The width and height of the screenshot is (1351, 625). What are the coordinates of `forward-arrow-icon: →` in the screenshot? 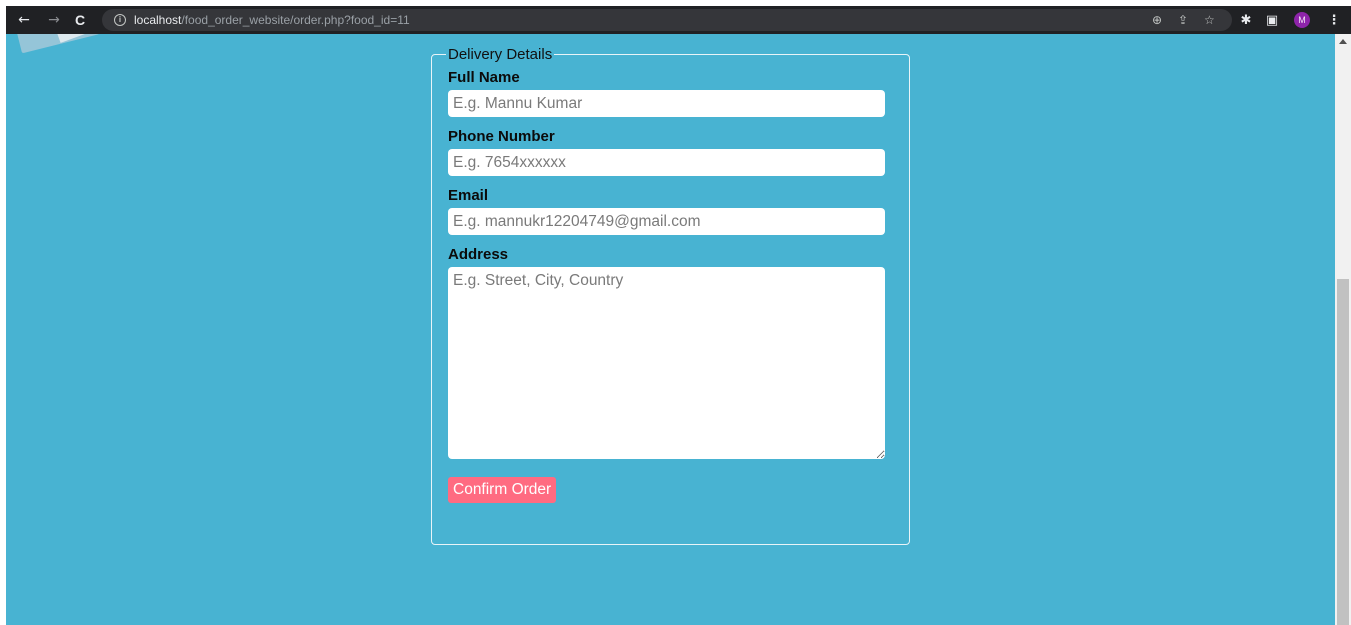 It's located at (54, 20).